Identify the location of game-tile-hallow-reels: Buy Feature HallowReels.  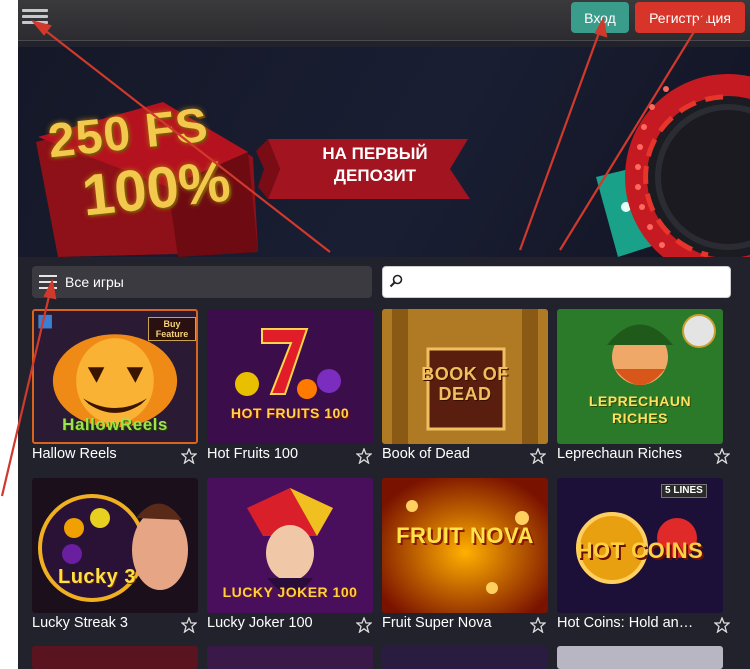
(115, 376).